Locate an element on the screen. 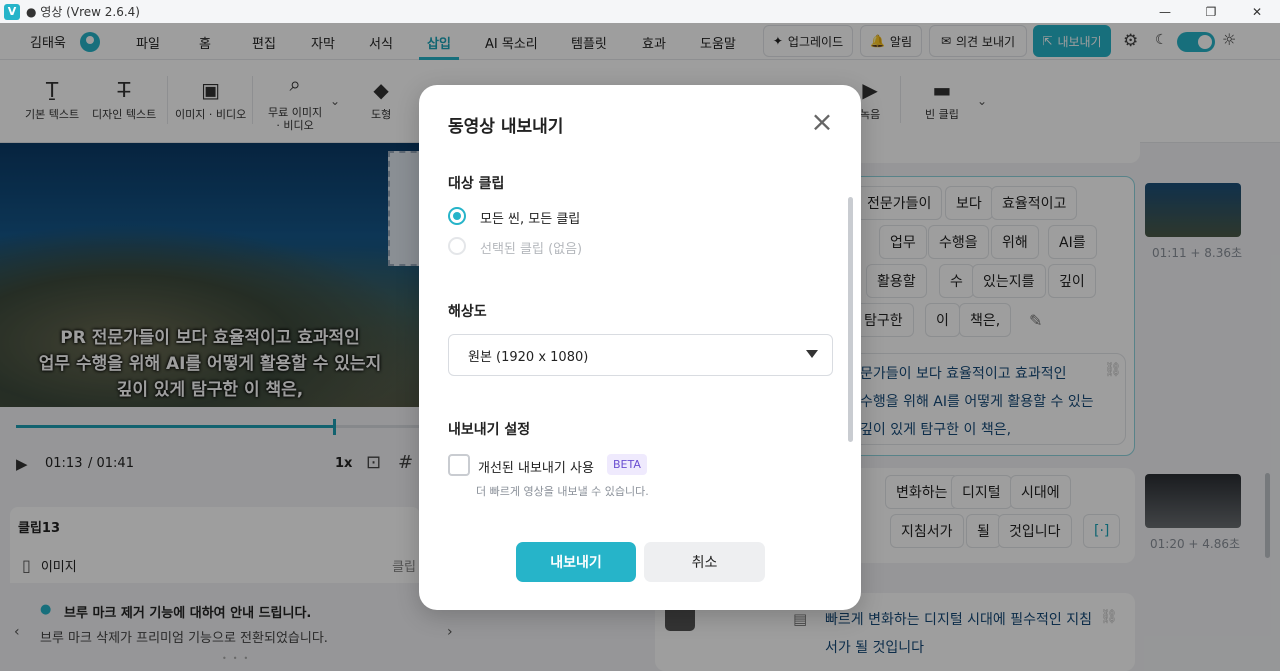 The width and height of the screenshot is (1280, 671). beta-badge: BETA is located at coordinates (627, 464).